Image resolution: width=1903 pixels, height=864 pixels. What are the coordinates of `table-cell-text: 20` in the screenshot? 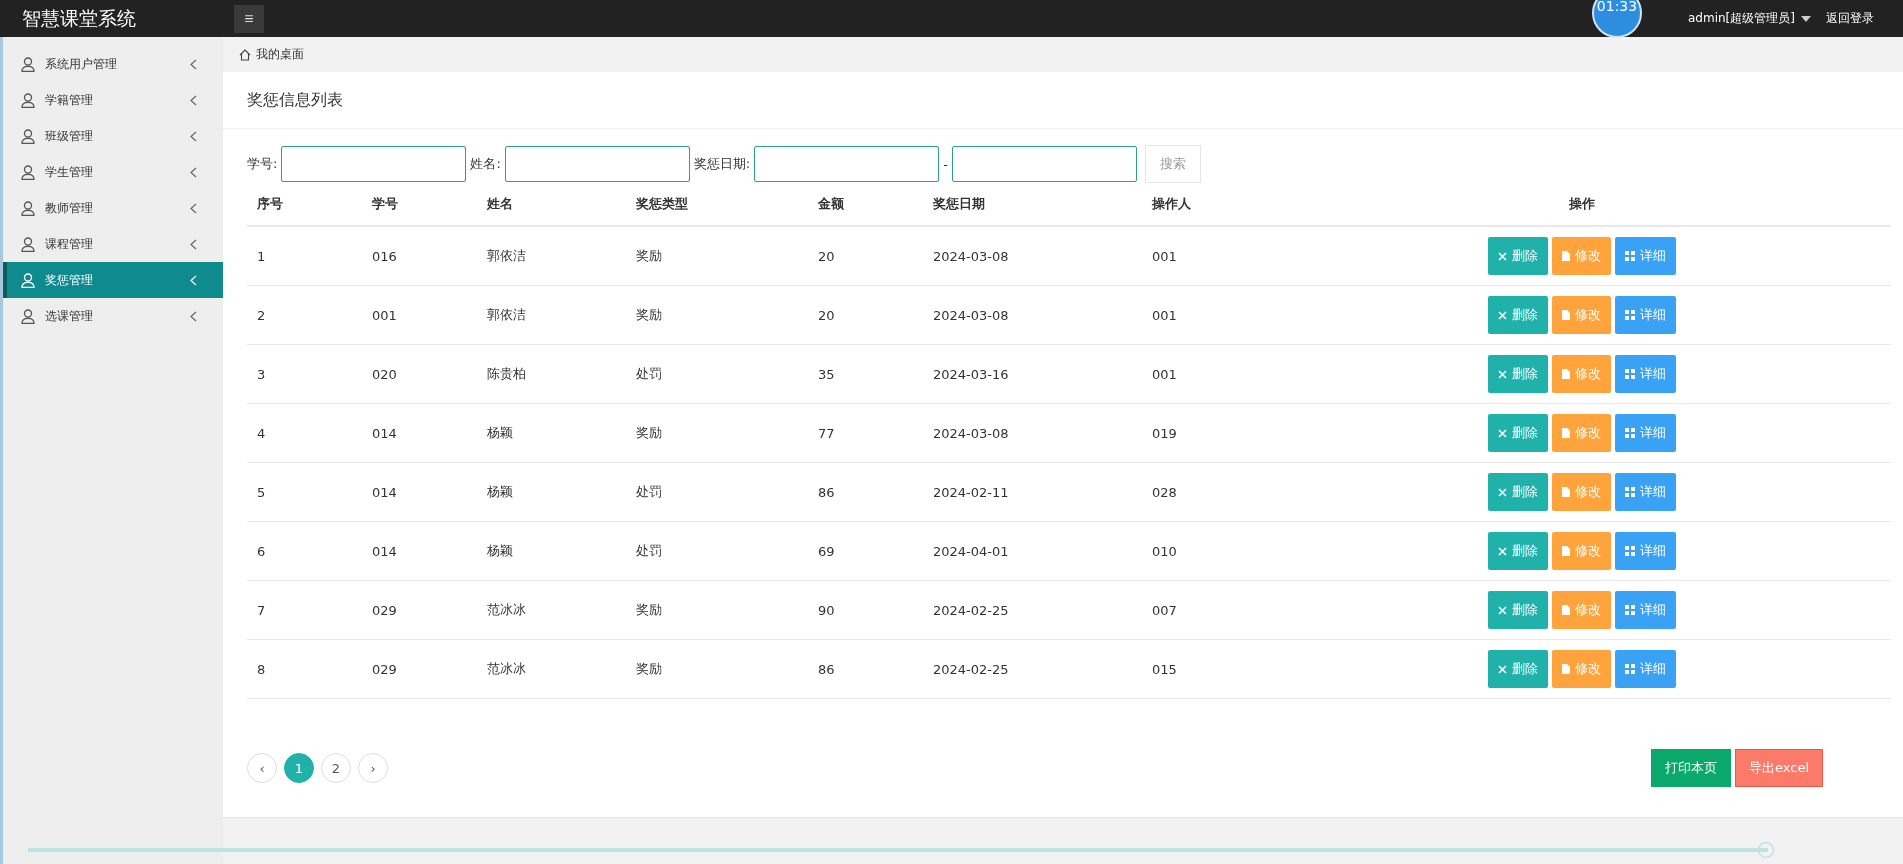 It's located at (826, 315).